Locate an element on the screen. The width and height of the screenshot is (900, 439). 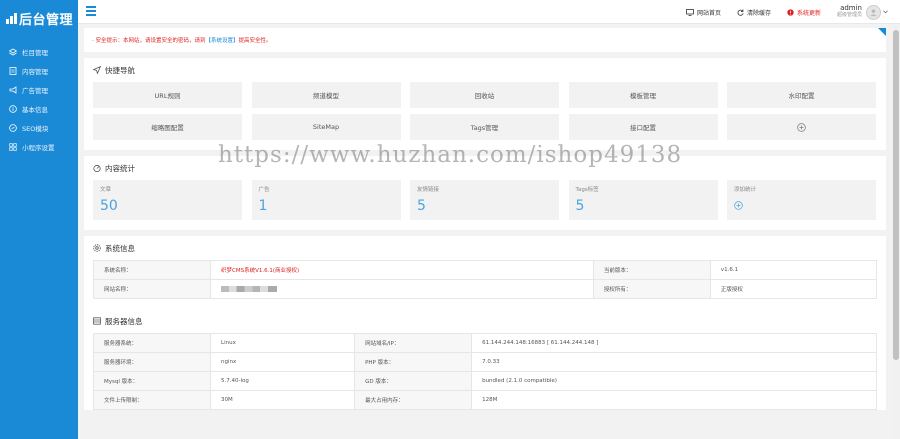
stat-value: 50 is located at coordinates (109, 206).